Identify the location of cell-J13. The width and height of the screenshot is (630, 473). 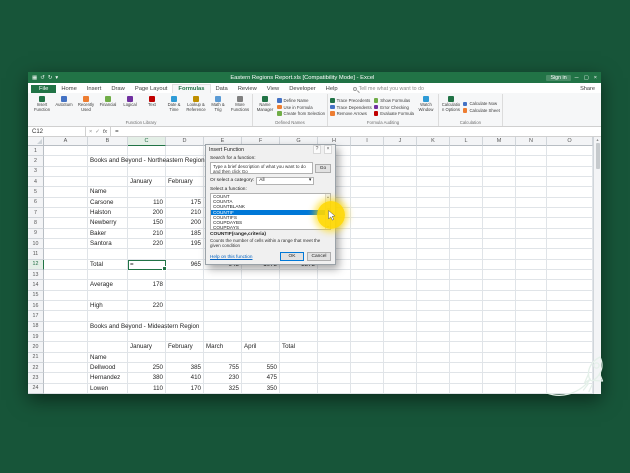
(400, 275).